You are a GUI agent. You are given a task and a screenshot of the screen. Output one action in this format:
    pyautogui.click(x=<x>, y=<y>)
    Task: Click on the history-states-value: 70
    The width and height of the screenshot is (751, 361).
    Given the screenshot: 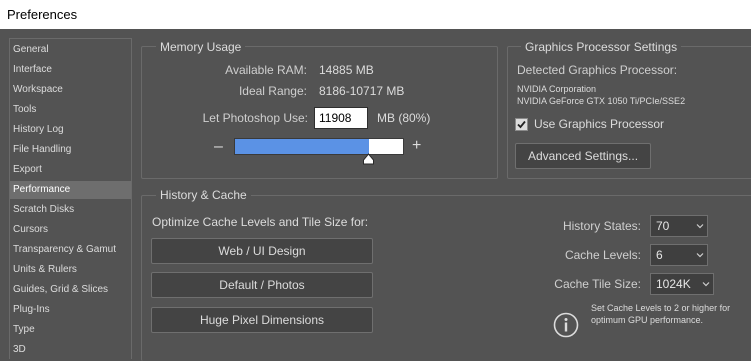 What is the action you would take?
    pyautogui.click(x=663, y=226)
    